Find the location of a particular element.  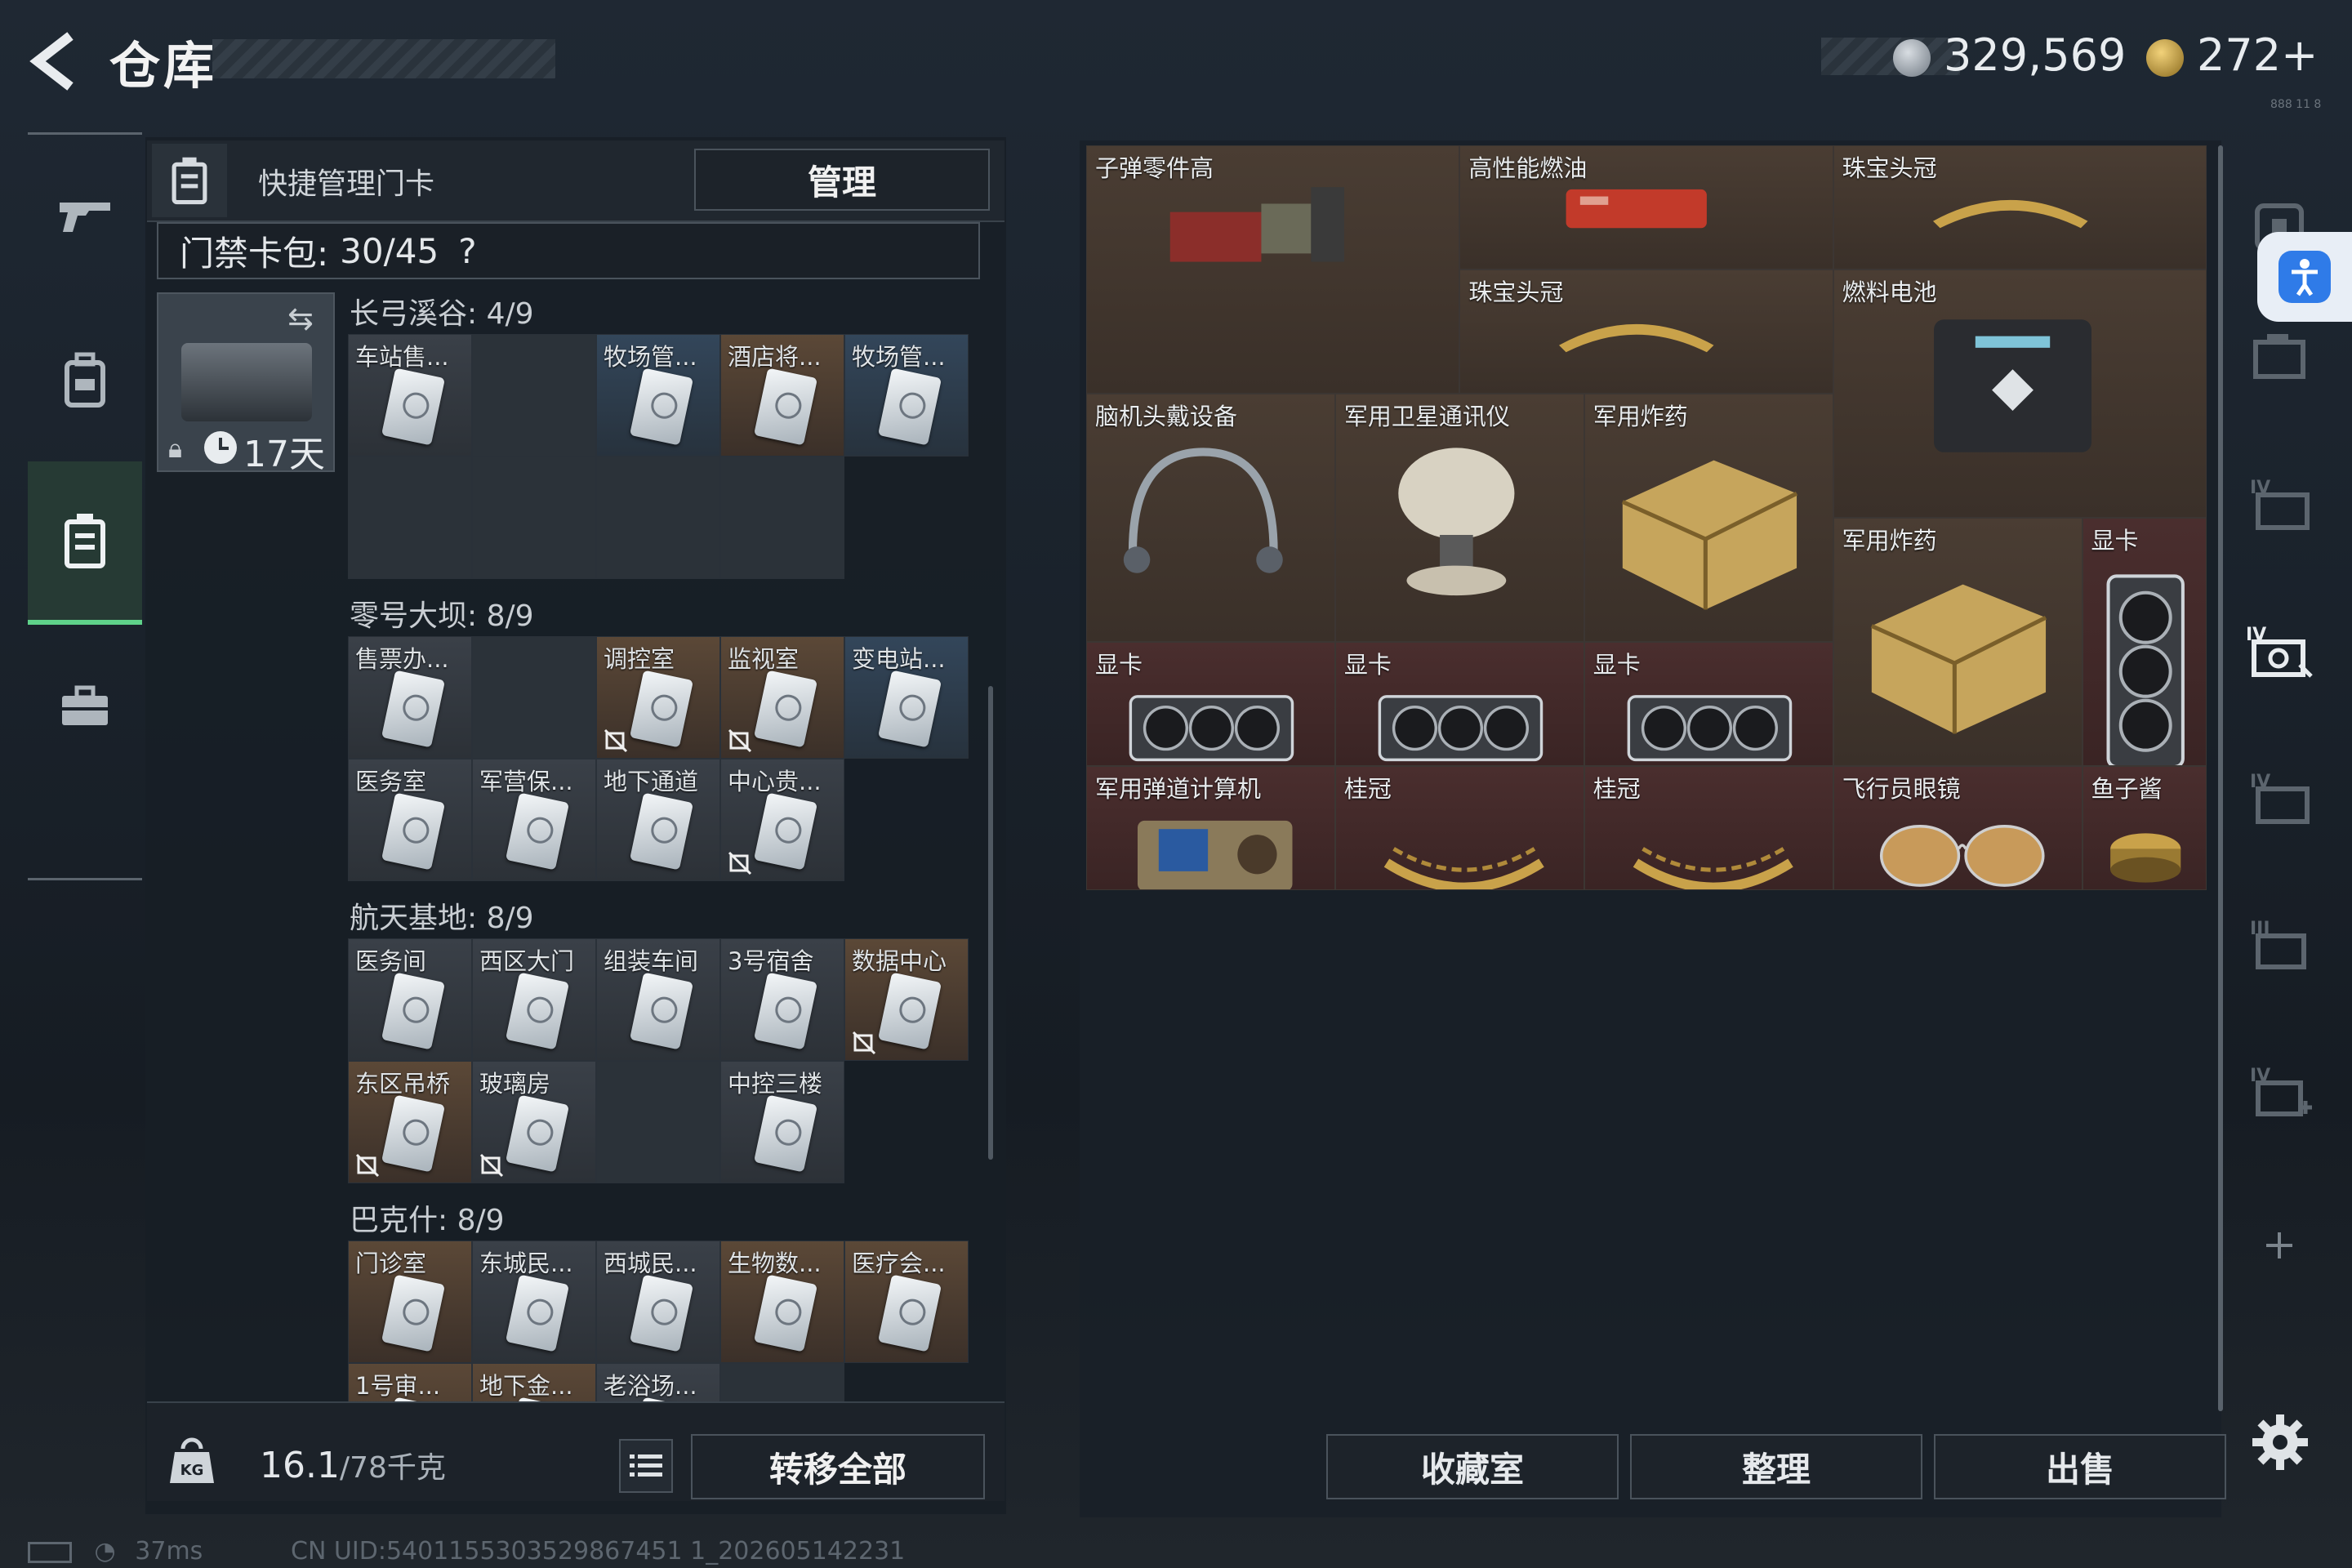

nav-backpack-button is located at coordinates (85, 379).